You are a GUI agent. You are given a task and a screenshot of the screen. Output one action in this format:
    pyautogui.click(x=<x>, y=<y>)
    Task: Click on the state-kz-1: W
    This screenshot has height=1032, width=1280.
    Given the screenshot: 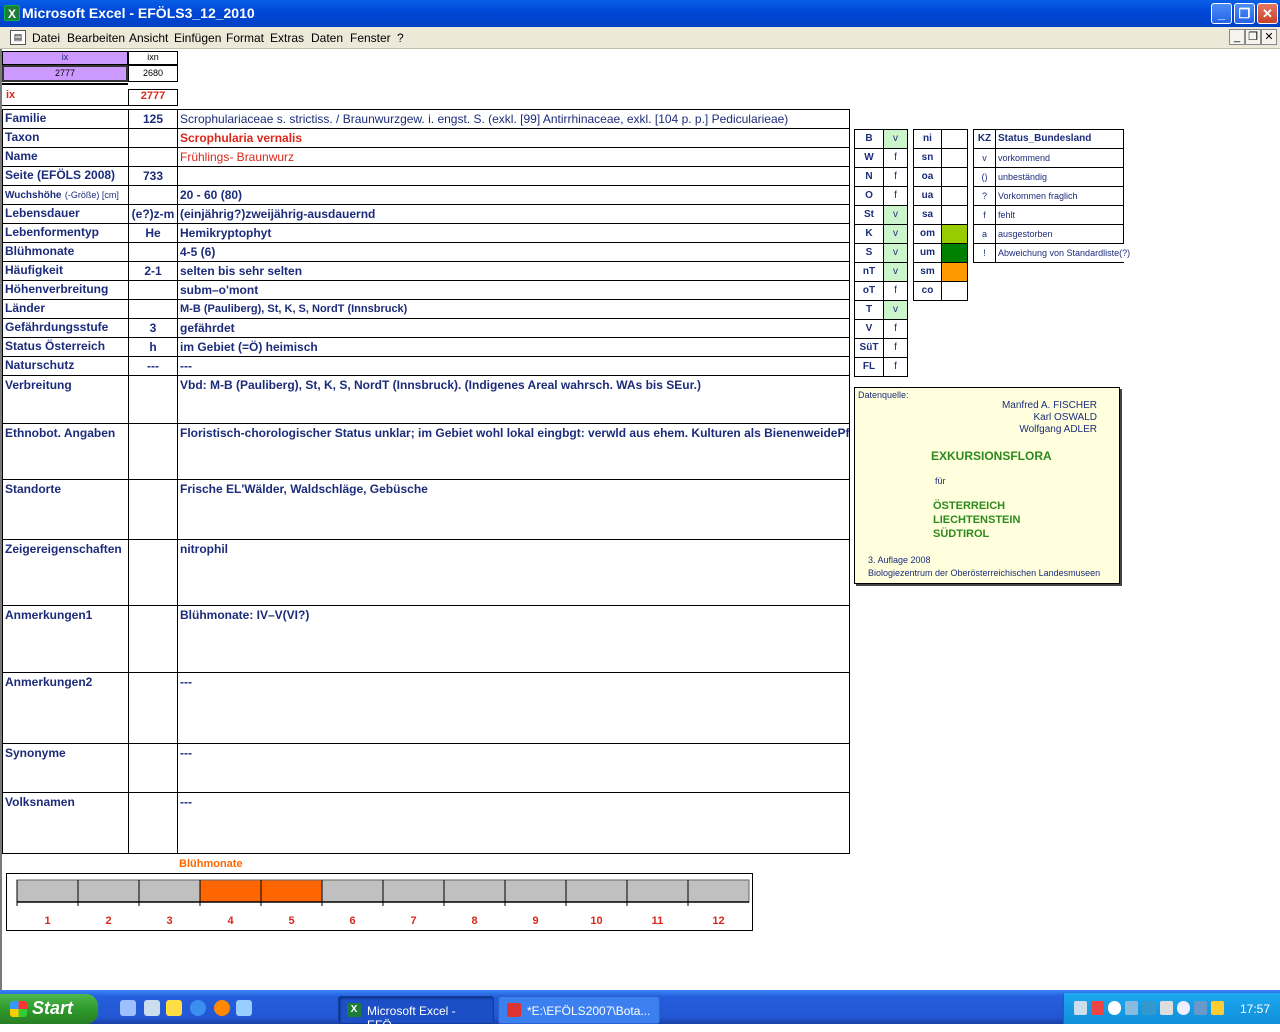 What is the action you would take?
    pyautogui.click(x=869, y=158)
    